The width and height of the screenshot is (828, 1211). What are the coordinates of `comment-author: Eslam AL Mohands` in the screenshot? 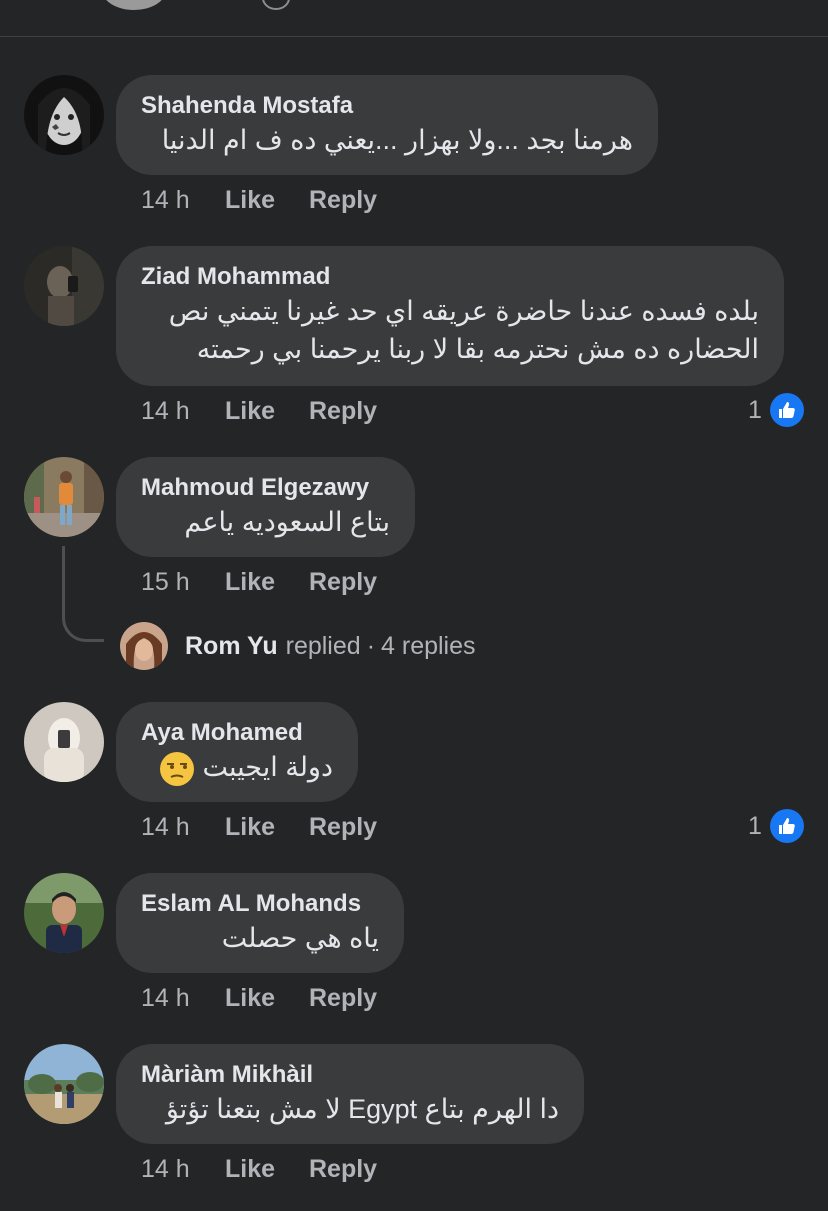 It's located at (260, 904).